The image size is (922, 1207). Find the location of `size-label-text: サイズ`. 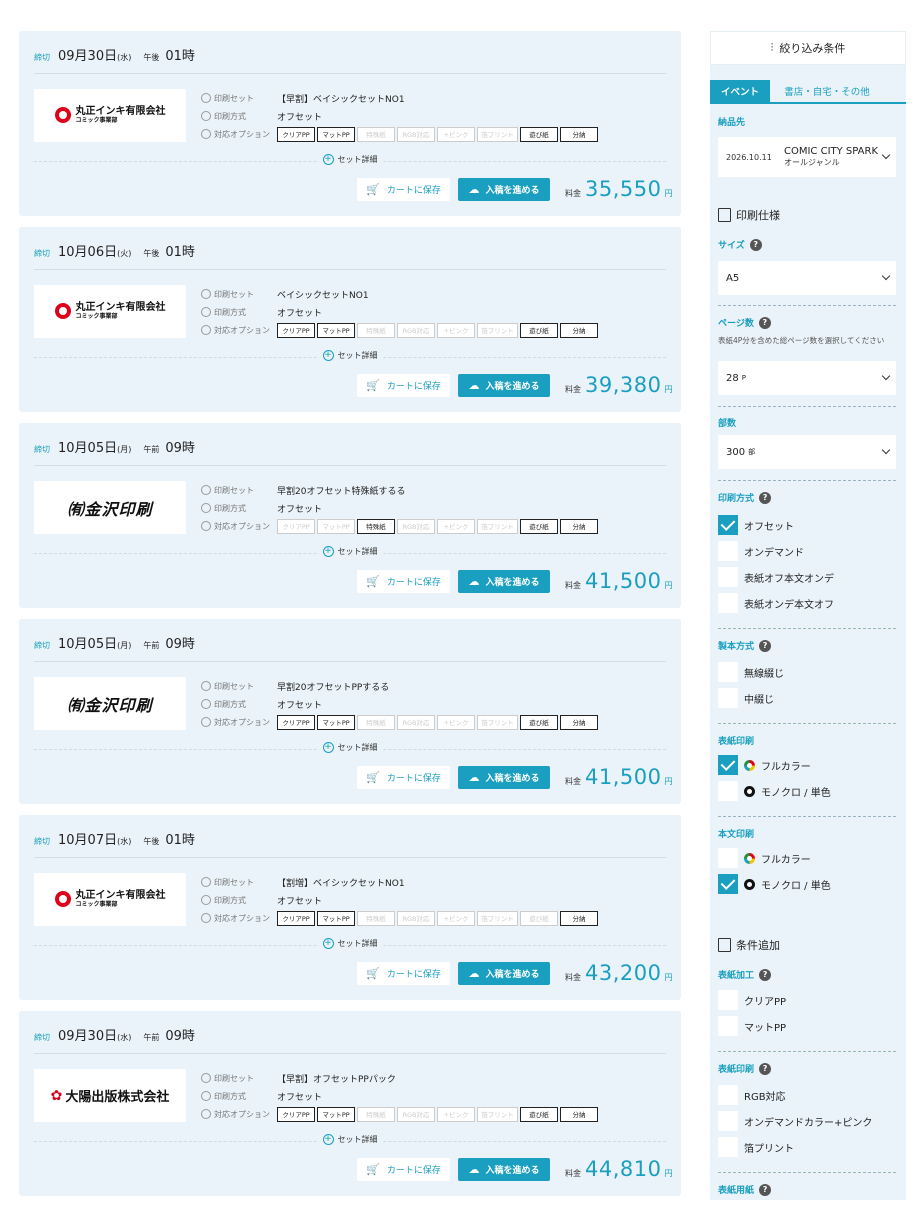

size-label-text: サイズ is located at coordinates (731, 246).